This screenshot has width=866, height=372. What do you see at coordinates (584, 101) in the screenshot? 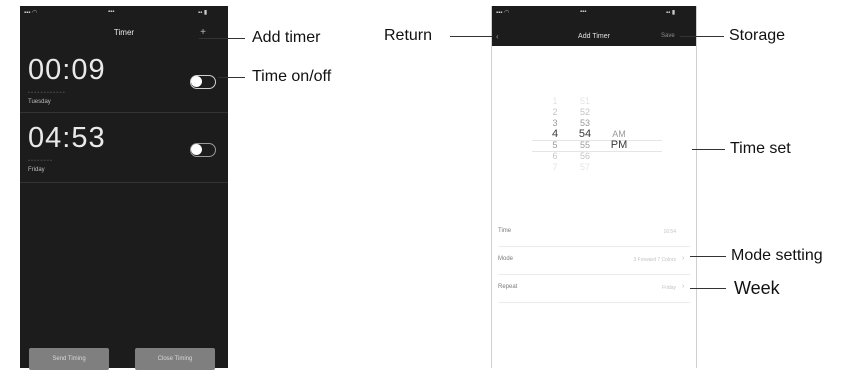
I see `minute-option: 51` at bounding box center [584, 101].